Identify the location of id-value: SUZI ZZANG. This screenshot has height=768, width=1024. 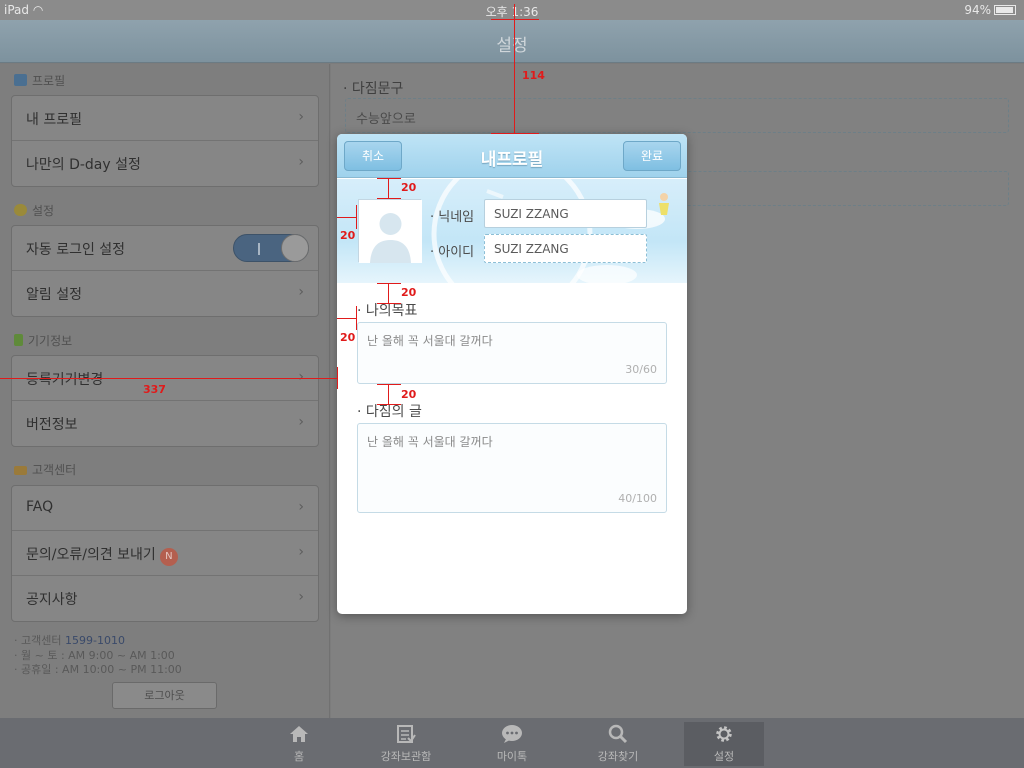
(531, 249).